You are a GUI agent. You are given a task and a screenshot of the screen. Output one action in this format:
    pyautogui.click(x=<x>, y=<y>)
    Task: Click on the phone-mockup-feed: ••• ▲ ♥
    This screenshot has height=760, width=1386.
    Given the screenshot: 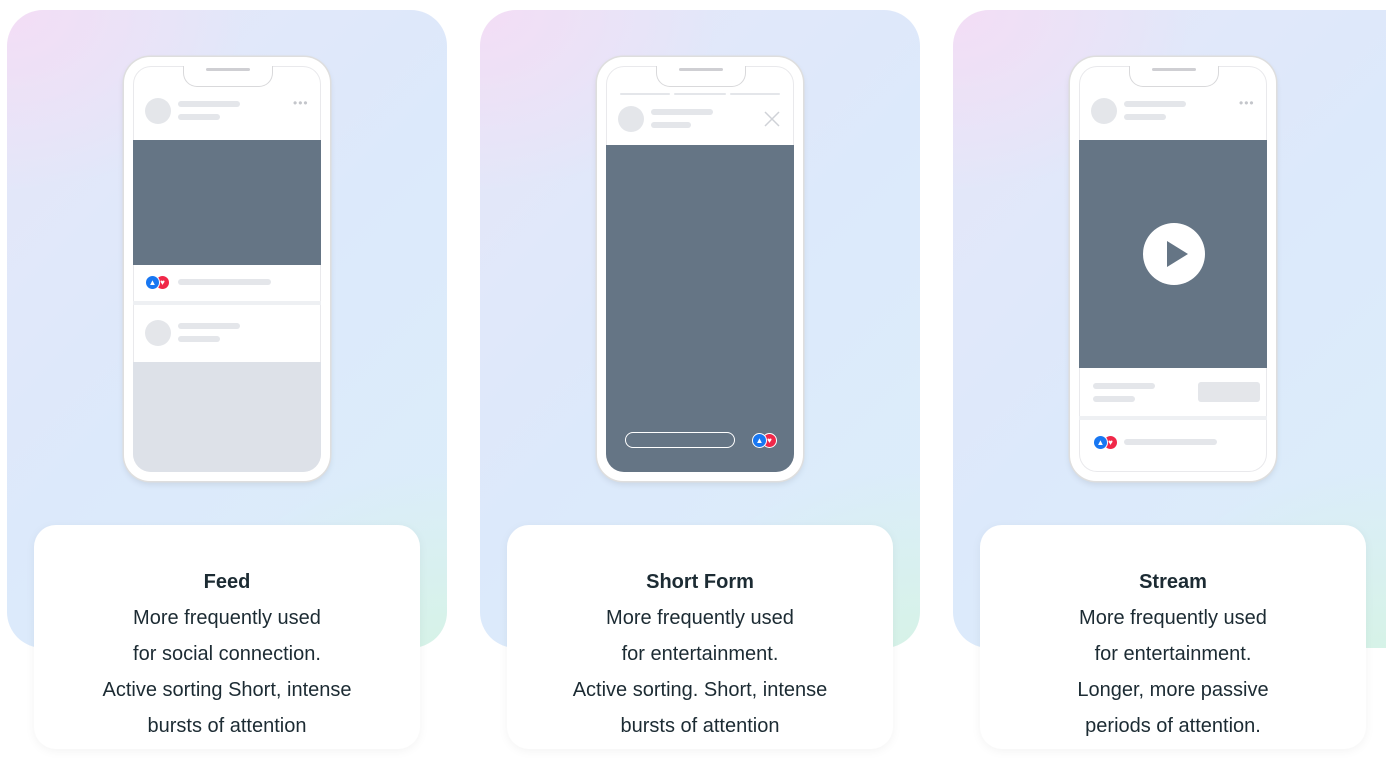 What is the action you would take?
    pyautogui.click(x=227, y=269)
    